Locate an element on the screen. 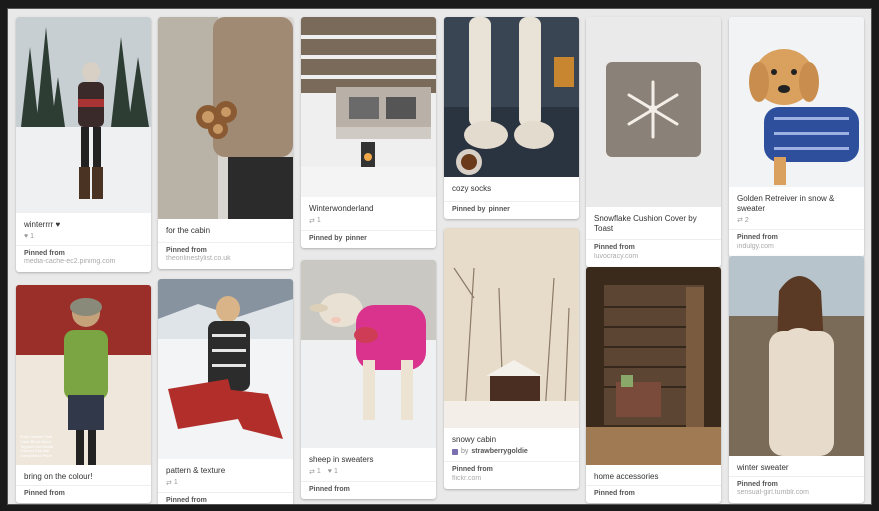 The width and height of the screenshot is (879, 511). pin-image-wooden-porch is located at coordinates (653, 366).